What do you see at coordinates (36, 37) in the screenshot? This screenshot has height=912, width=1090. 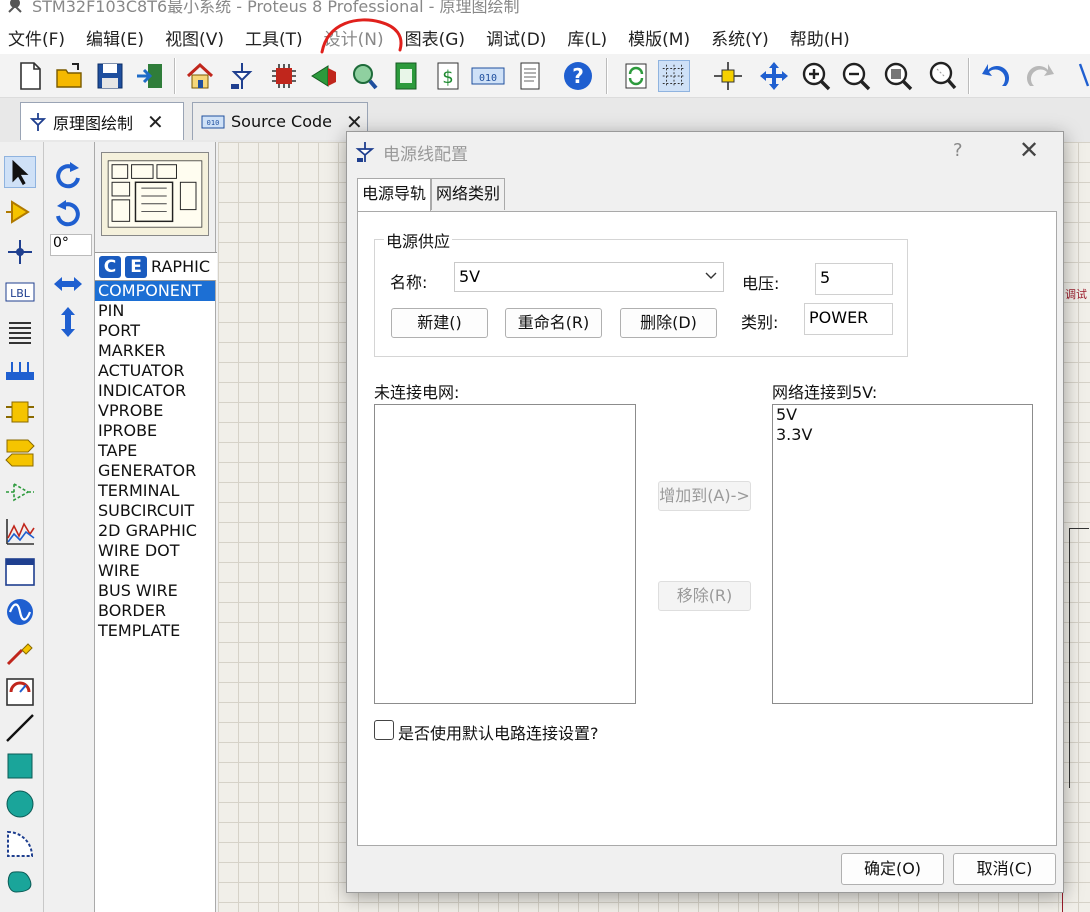 I see `menu-file: 文件(F)` at bounding box center [36, 37].